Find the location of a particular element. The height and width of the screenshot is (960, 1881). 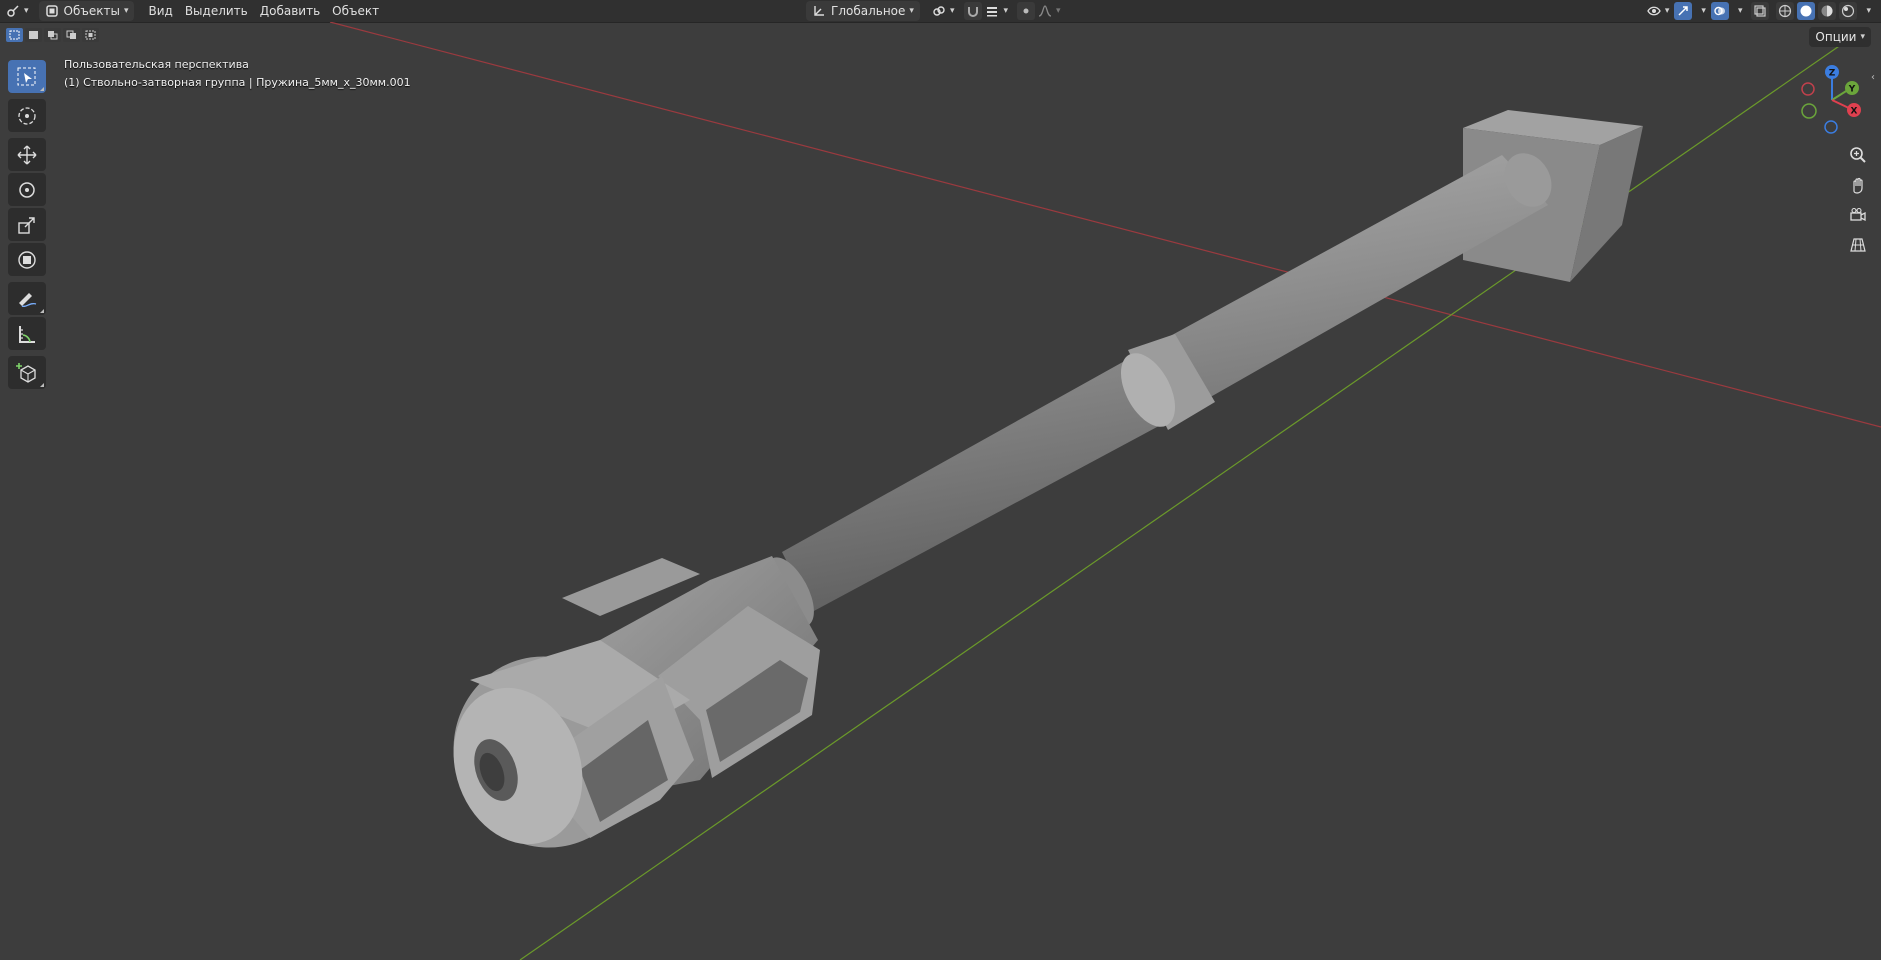

rotate-icon is located at coordinates (27, 189).